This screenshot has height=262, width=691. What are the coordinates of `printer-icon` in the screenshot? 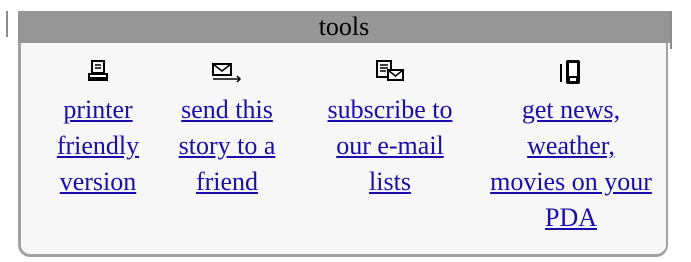 It's located at (98, 72).